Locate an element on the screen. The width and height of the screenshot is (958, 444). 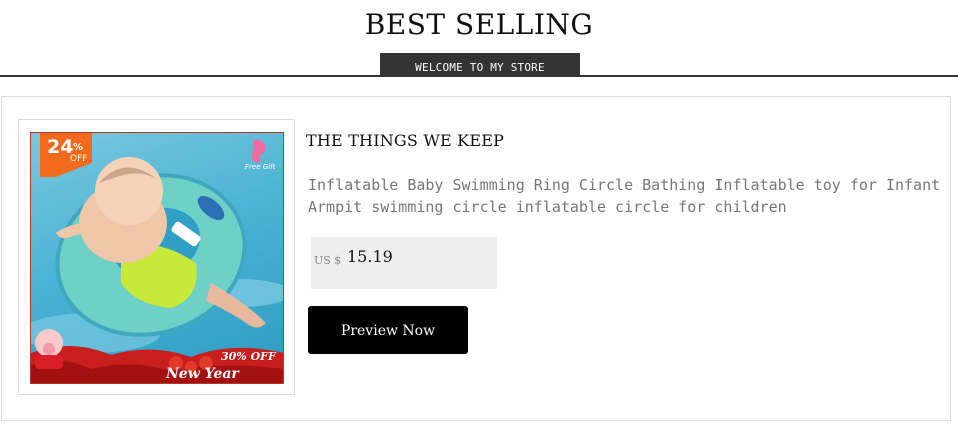
store-tagline: WELCOME TO MY STORE is located at coordinates (480, 64).